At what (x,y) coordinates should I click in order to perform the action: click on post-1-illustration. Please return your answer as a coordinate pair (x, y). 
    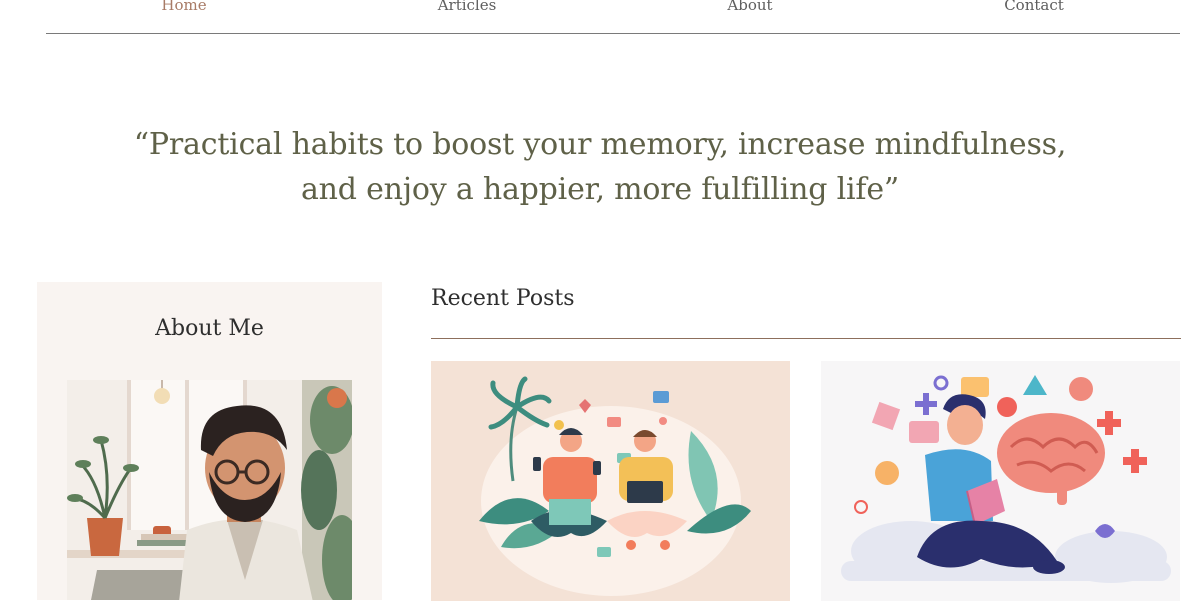
    Looking at the image, I should click on (610, 481).